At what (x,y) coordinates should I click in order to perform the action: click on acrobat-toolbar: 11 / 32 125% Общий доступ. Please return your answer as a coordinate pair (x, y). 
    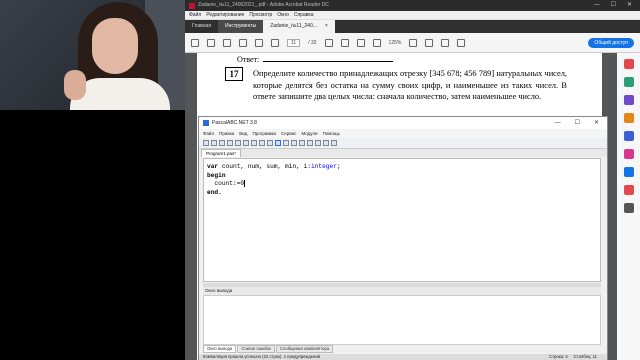
    Looking at the image, I should click on (412, 43).